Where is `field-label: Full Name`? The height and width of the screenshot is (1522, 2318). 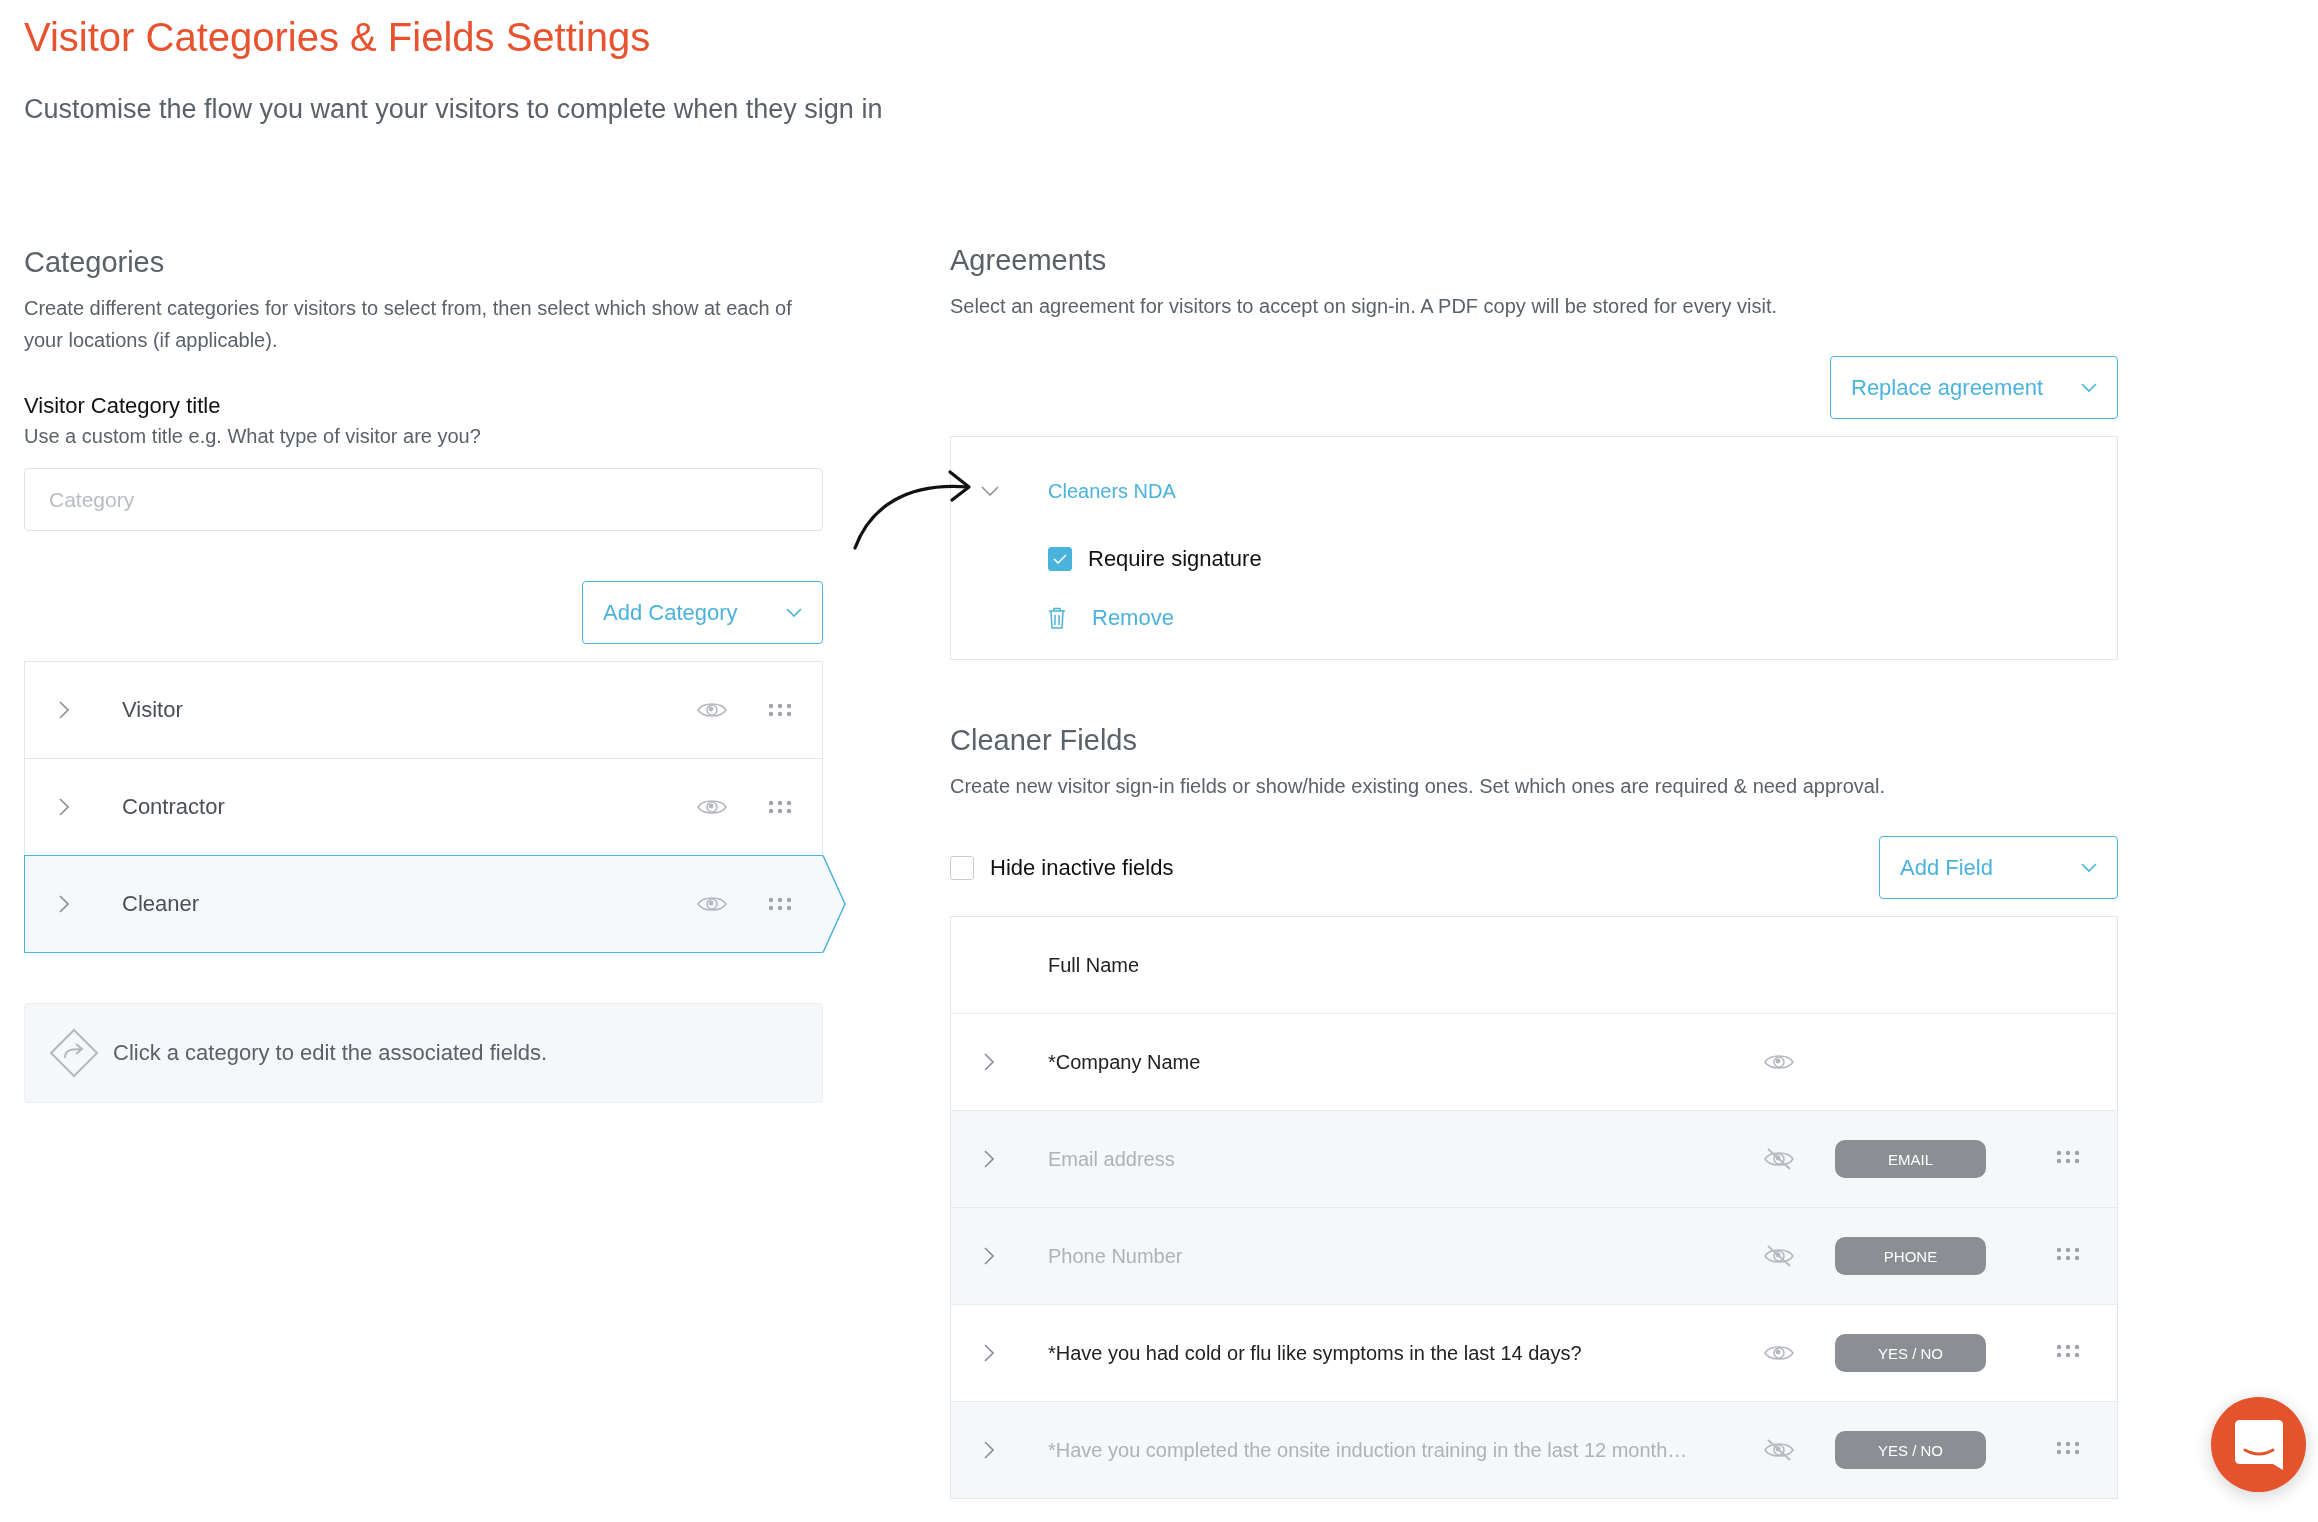
field-label: Full Name is located at coordinates (1094, 965).